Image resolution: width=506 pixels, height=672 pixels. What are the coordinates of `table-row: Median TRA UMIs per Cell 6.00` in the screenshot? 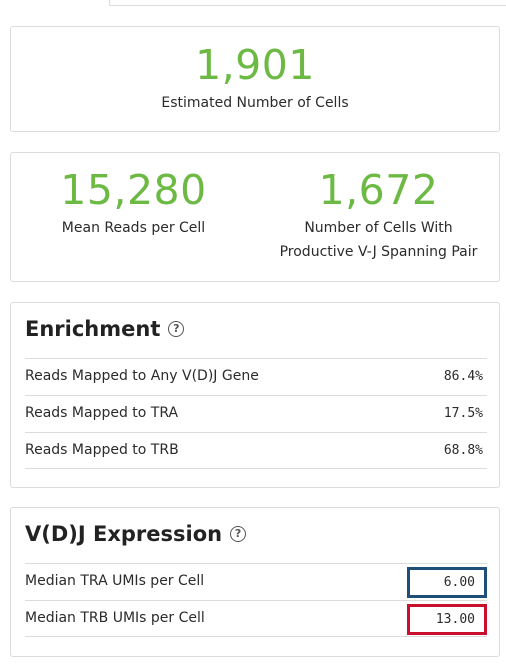 It's located at (256, 581).